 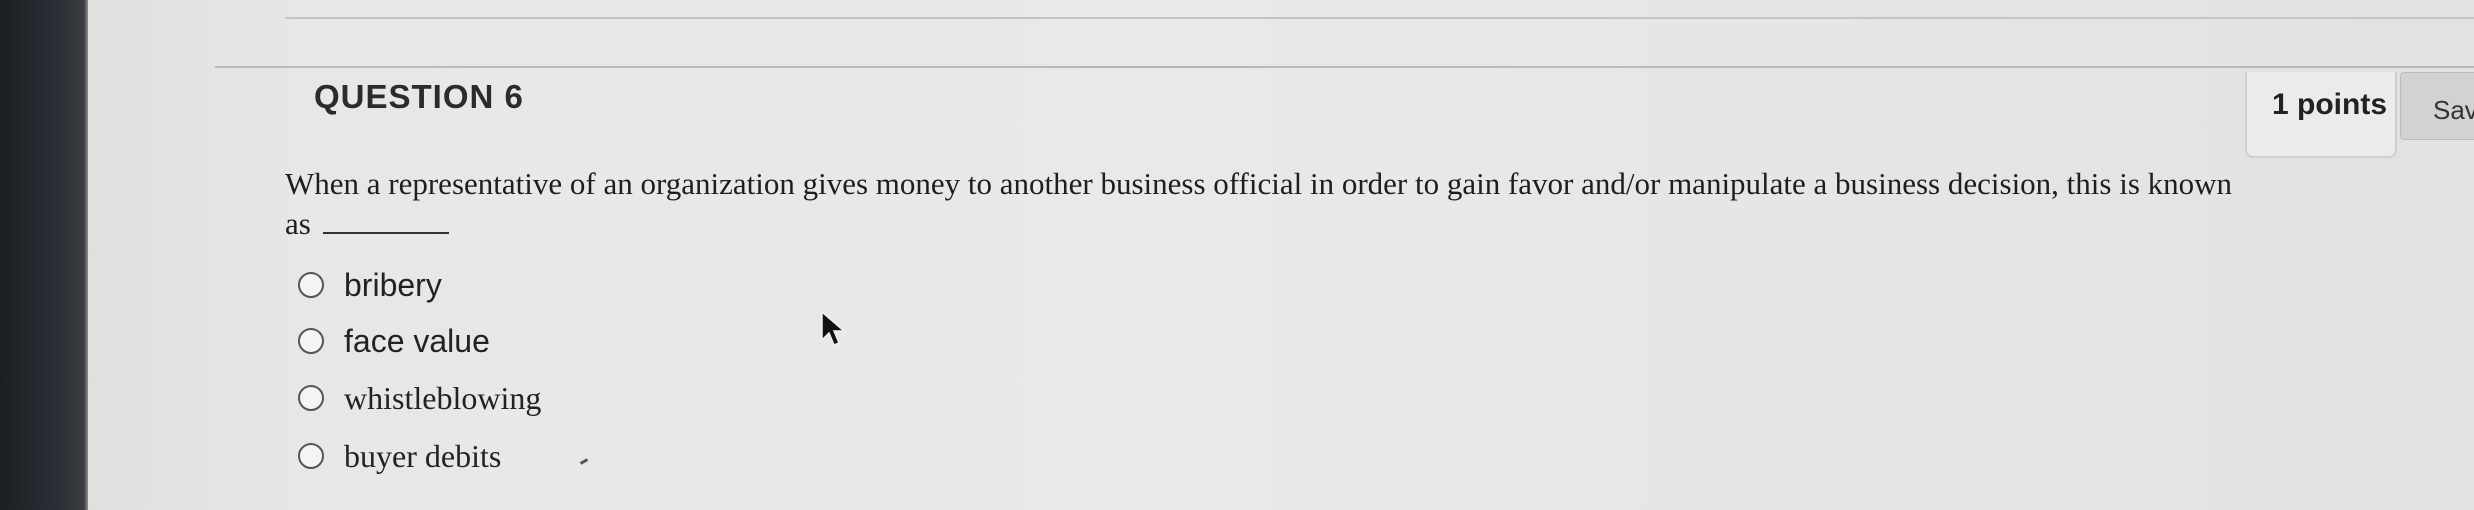 What do you see at coordinates (834, 328) in the screenshot?
I see `mouse-pointer-icon` at bounding box center [834, 328].